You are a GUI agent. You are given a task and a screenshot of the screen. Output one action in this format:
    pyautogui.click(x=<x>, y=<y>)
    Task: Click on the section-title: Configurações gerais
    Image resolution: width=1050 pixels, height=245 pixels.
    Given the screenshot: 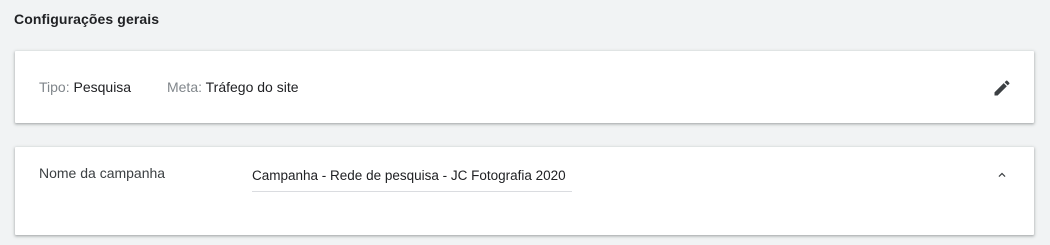 What is the action you would take?
    pyautogui.click(x=87, y=19)
    